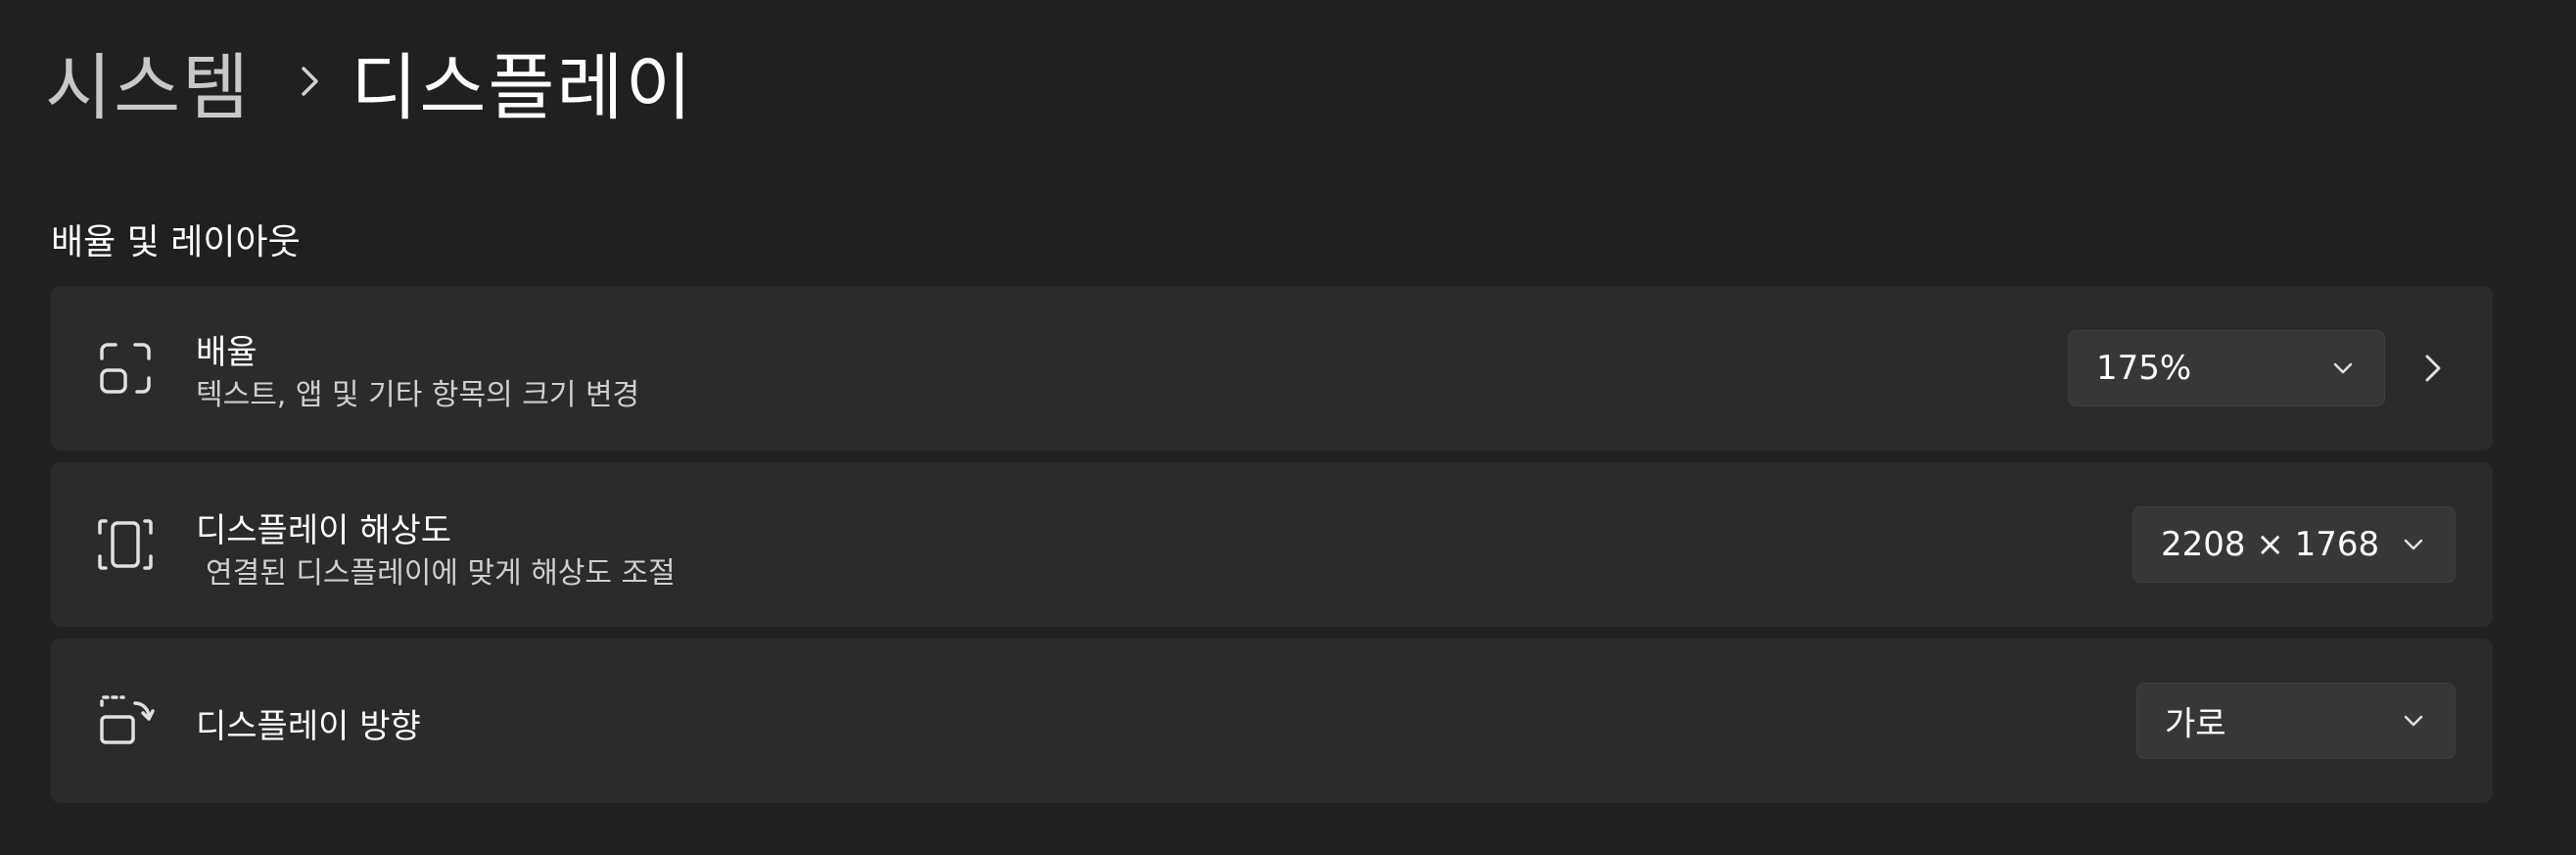 This screenshot has width=2576, height=855. I want to click on scale-dropdown-value: 175%, so click(2144, 368).